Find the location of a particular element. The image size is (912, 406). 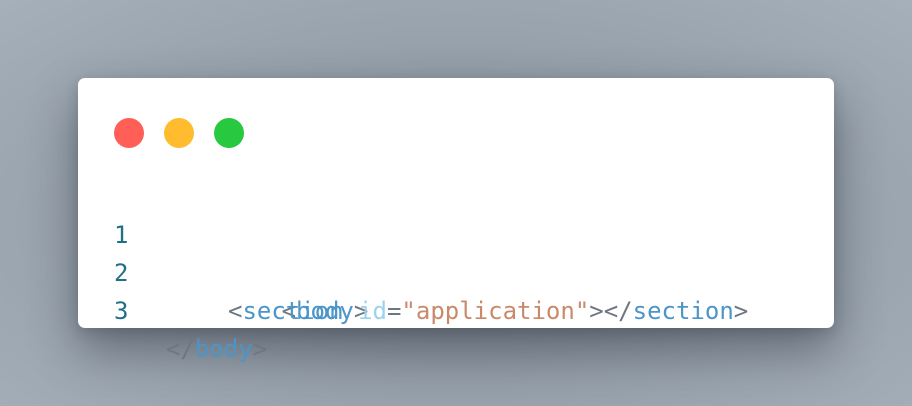

code-token: body is located at coordinates (223, 349).